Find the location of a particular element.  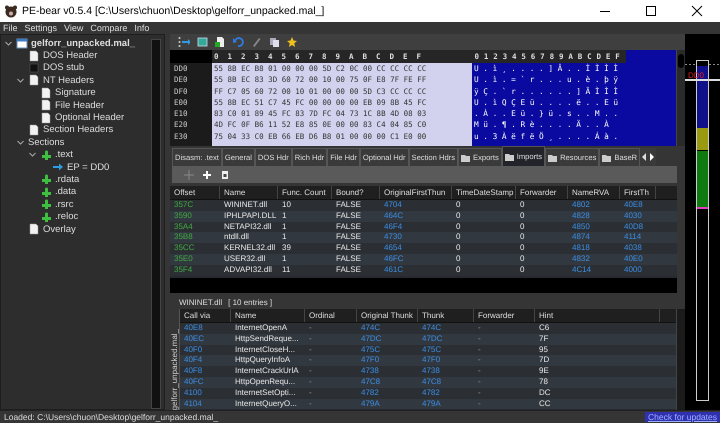

tree-item: Sections is located at coordinates (46, 142).